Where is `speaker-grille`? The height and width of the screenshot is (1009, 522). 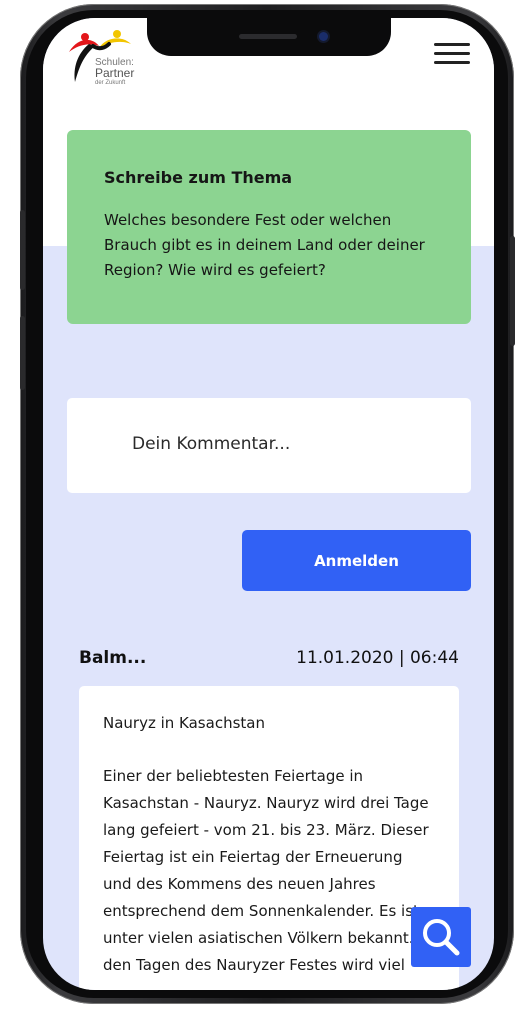 speaker-grille is located at coordinates (268, 36).